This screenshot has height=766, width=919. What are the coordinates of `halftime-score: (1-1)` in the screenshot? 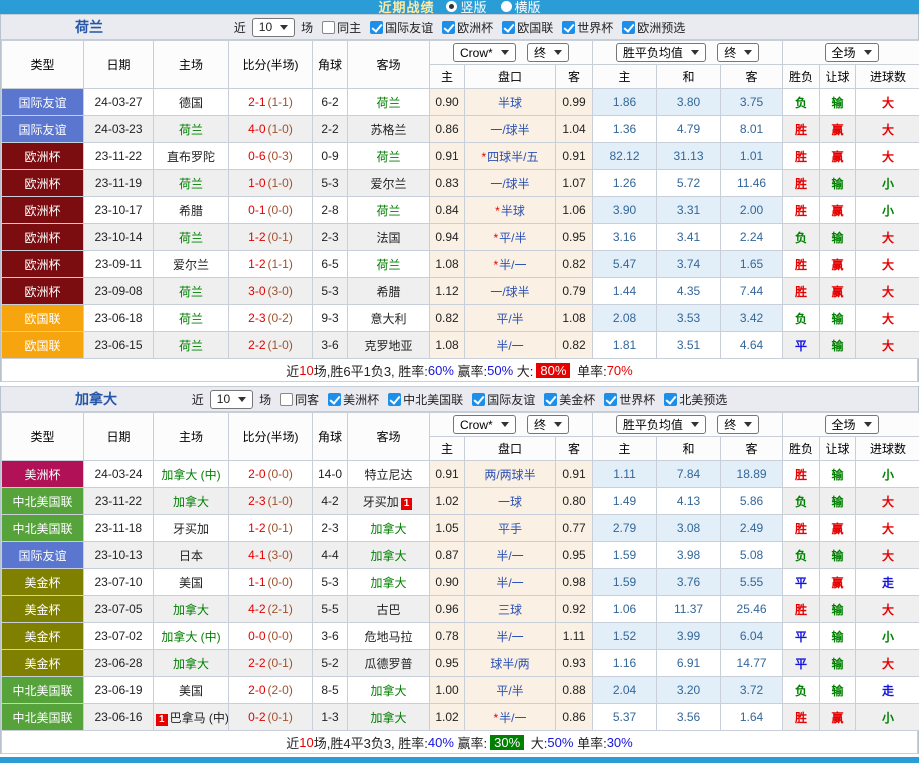 It's located at (280, 264).